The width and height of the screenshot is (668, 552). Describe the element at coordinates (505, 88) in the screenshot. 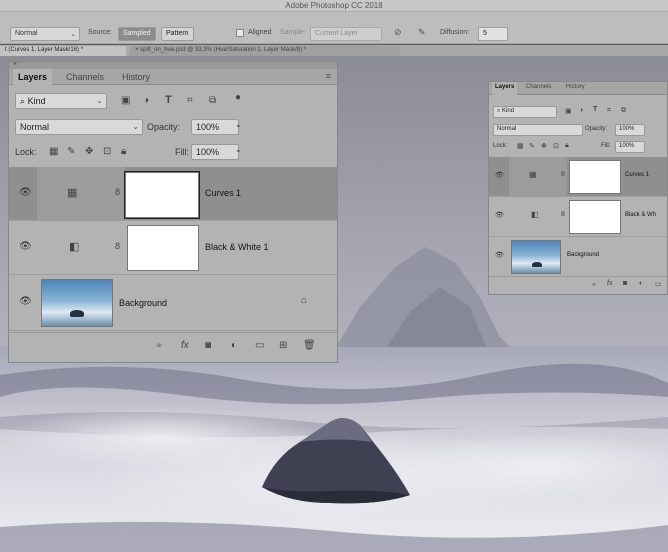

I see `small-tab-layers: Layers` at that location.